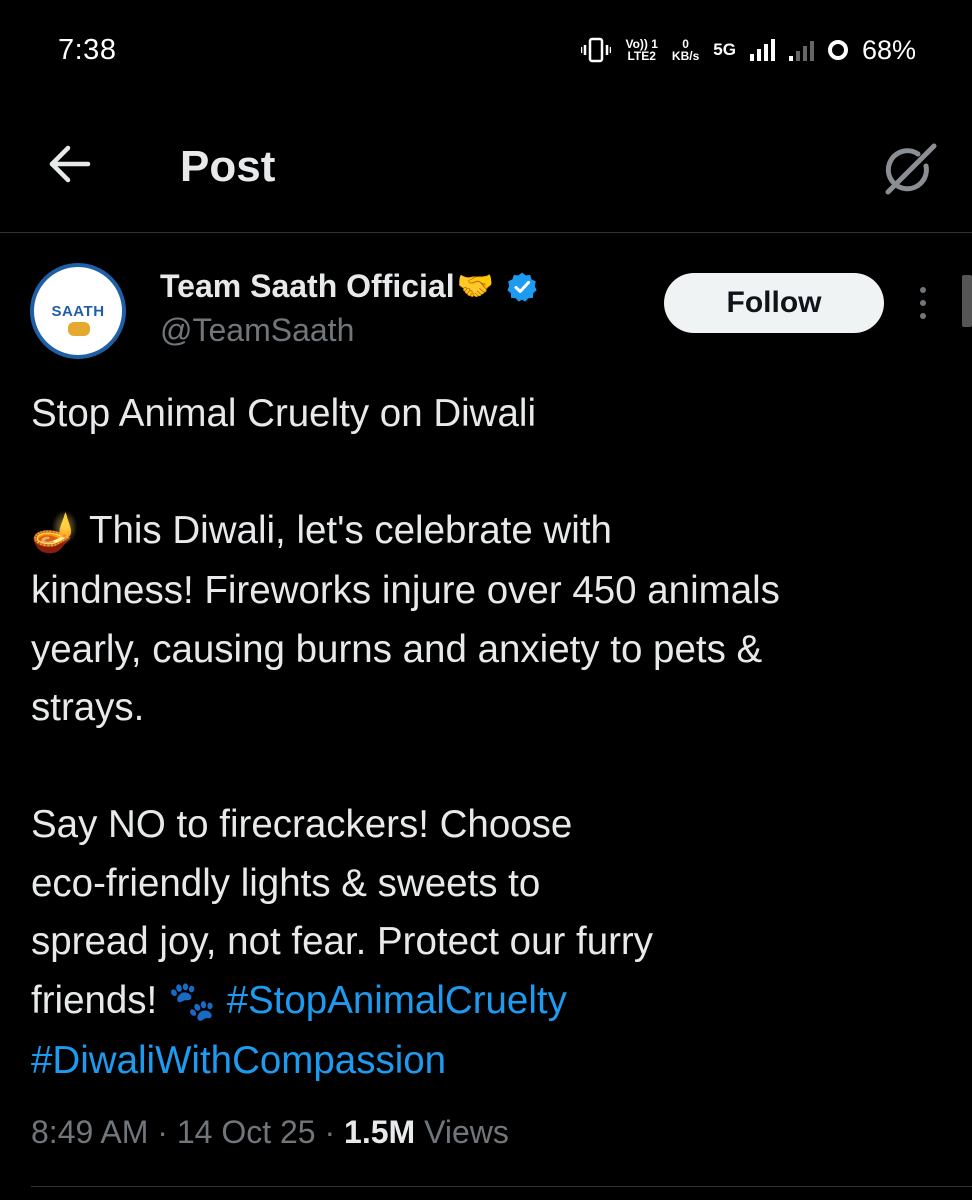 This screenshot has height=1200, width=972. What do you see at coordinates (238, 1060) in the screenshot?
I see `hashtag-link: #DiwaliWithCompassion` at bounding box center [238, 1060].